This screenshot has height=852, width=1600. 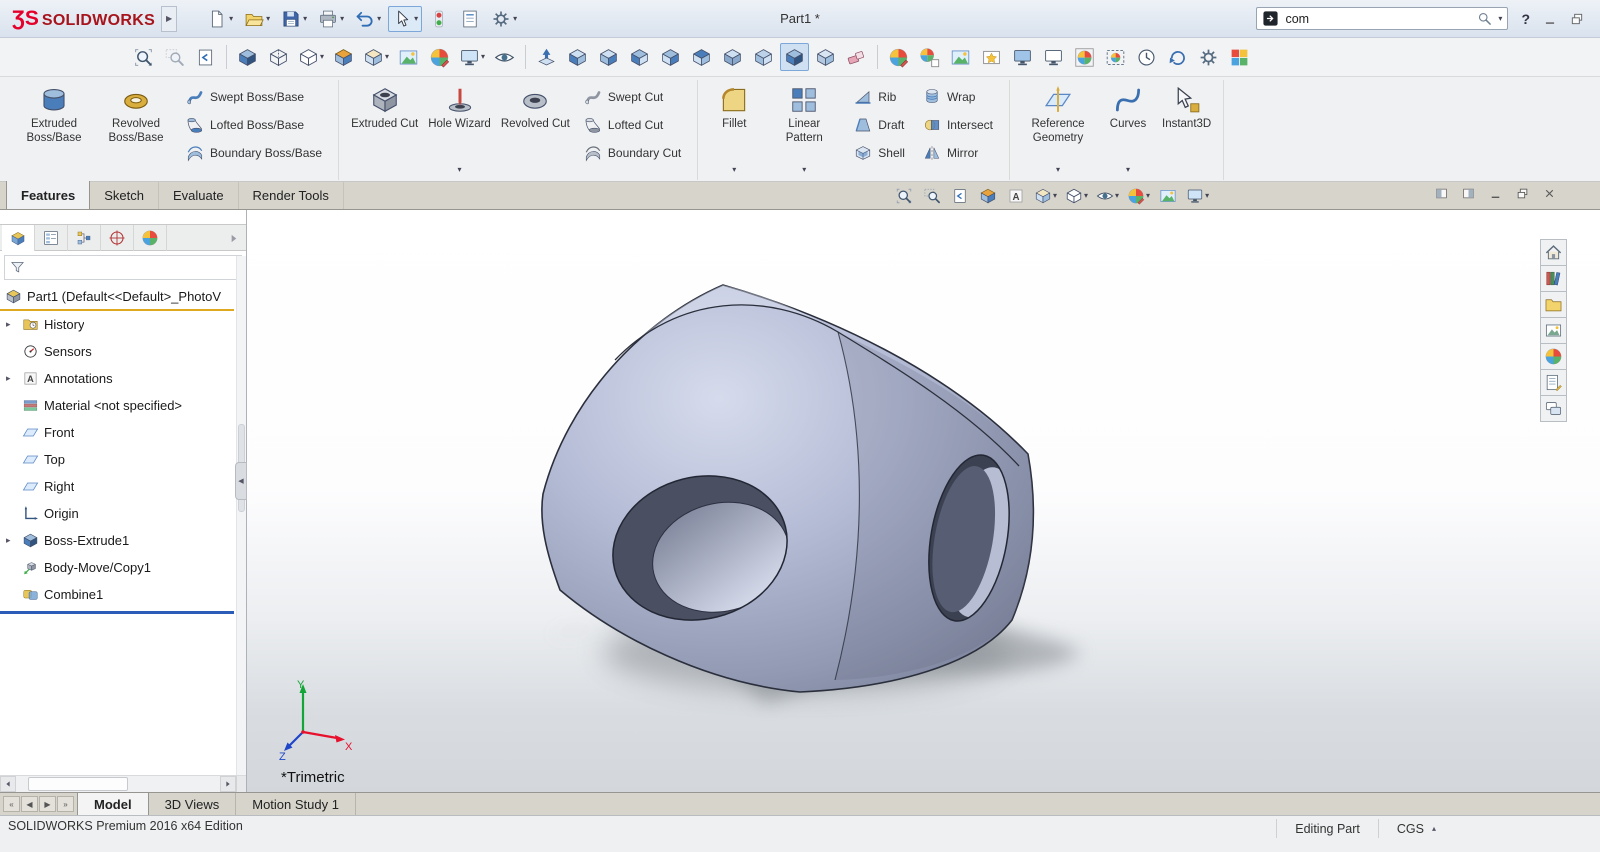 What do you see at coordinates (117, 351) in the screenshot?
I see `tree-item-sensors: Sensors` at bounding box center [117, 351].